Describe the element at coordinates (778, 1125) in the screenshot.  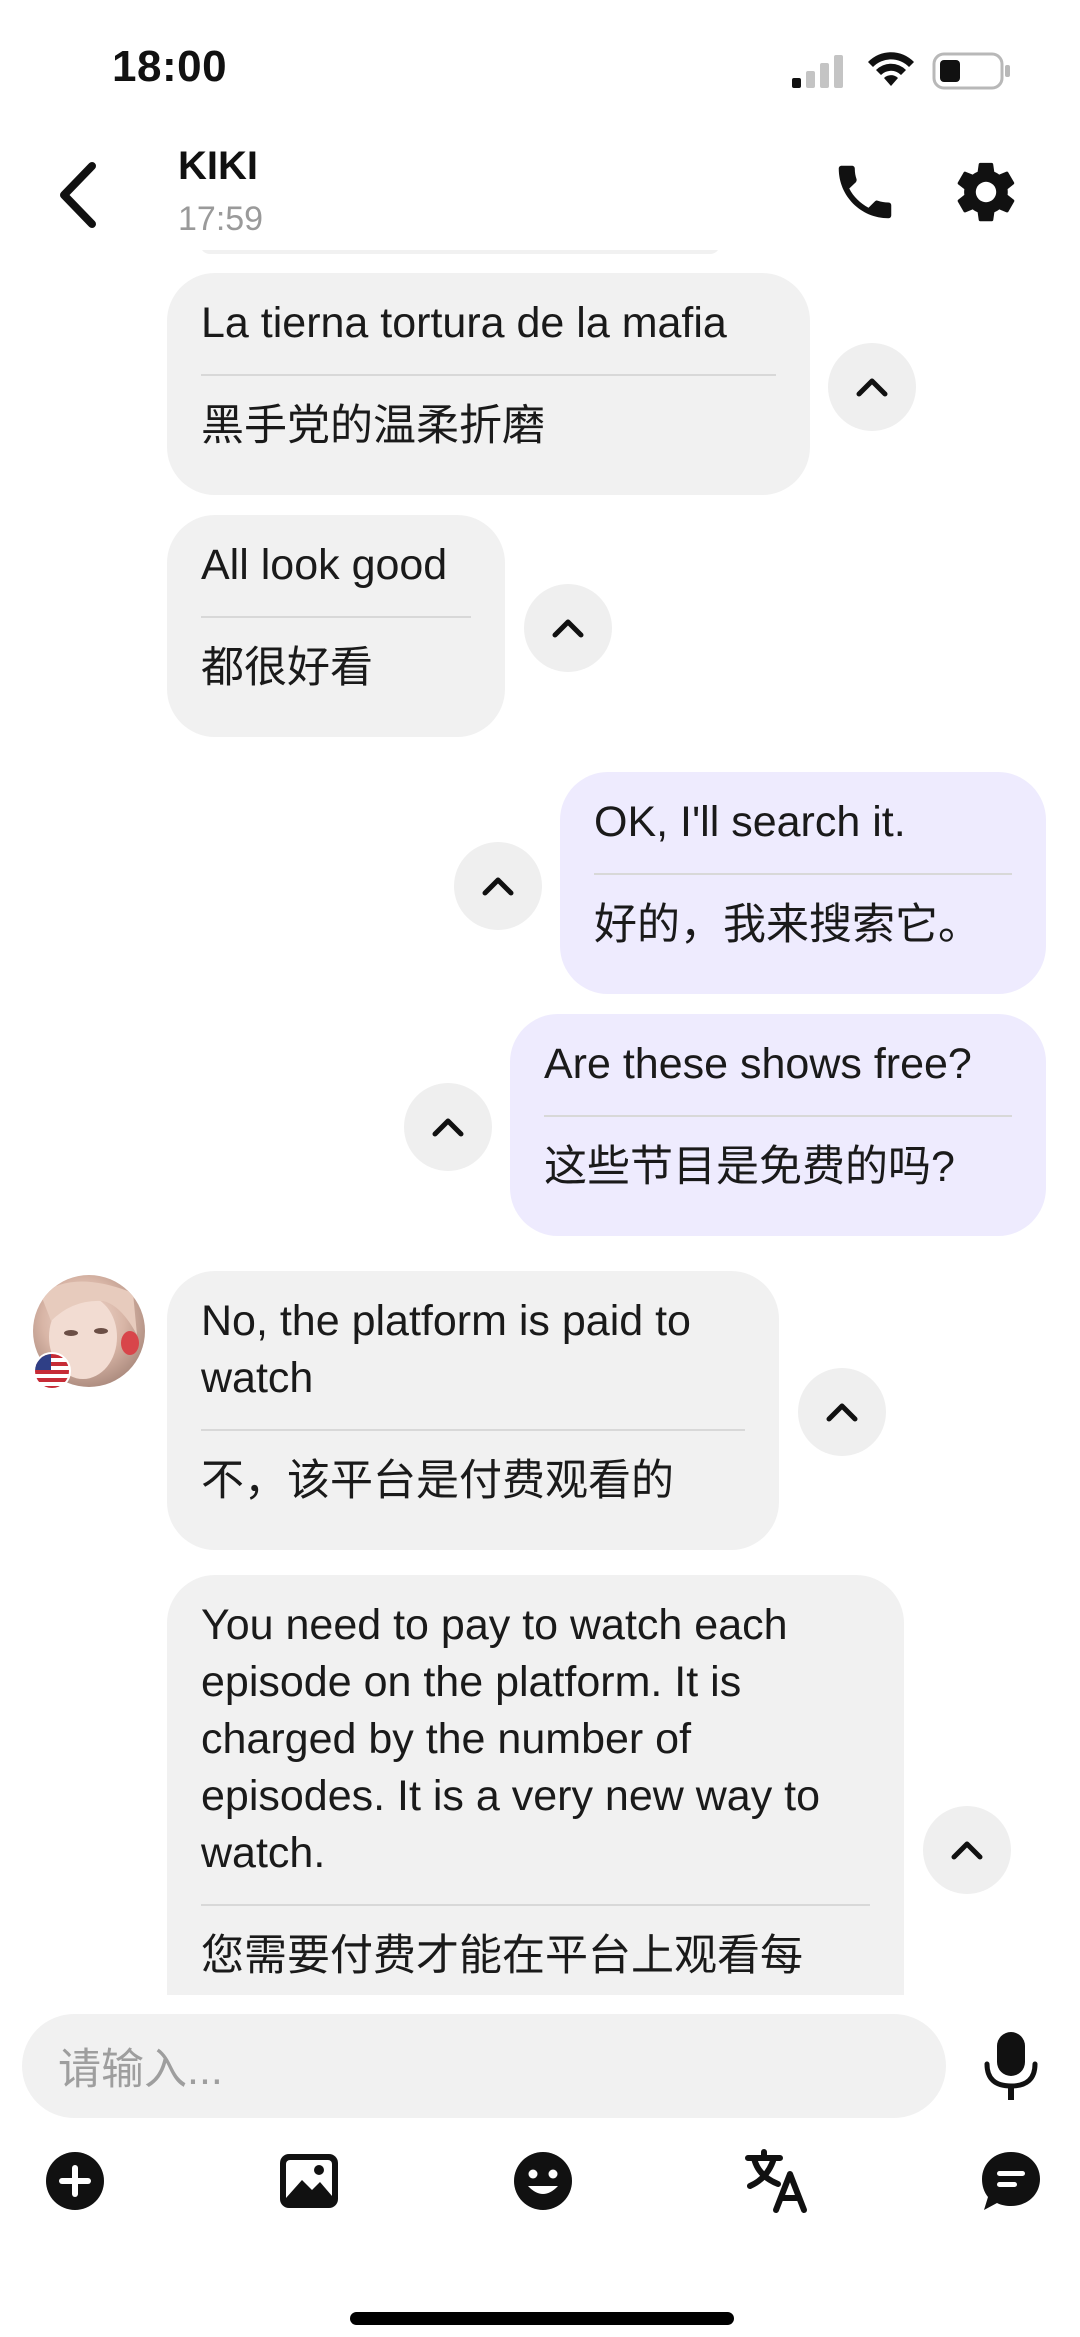
I see `message-bubble-outgoing: Are these shows free? 这些节目是免费的吗?` at that location.